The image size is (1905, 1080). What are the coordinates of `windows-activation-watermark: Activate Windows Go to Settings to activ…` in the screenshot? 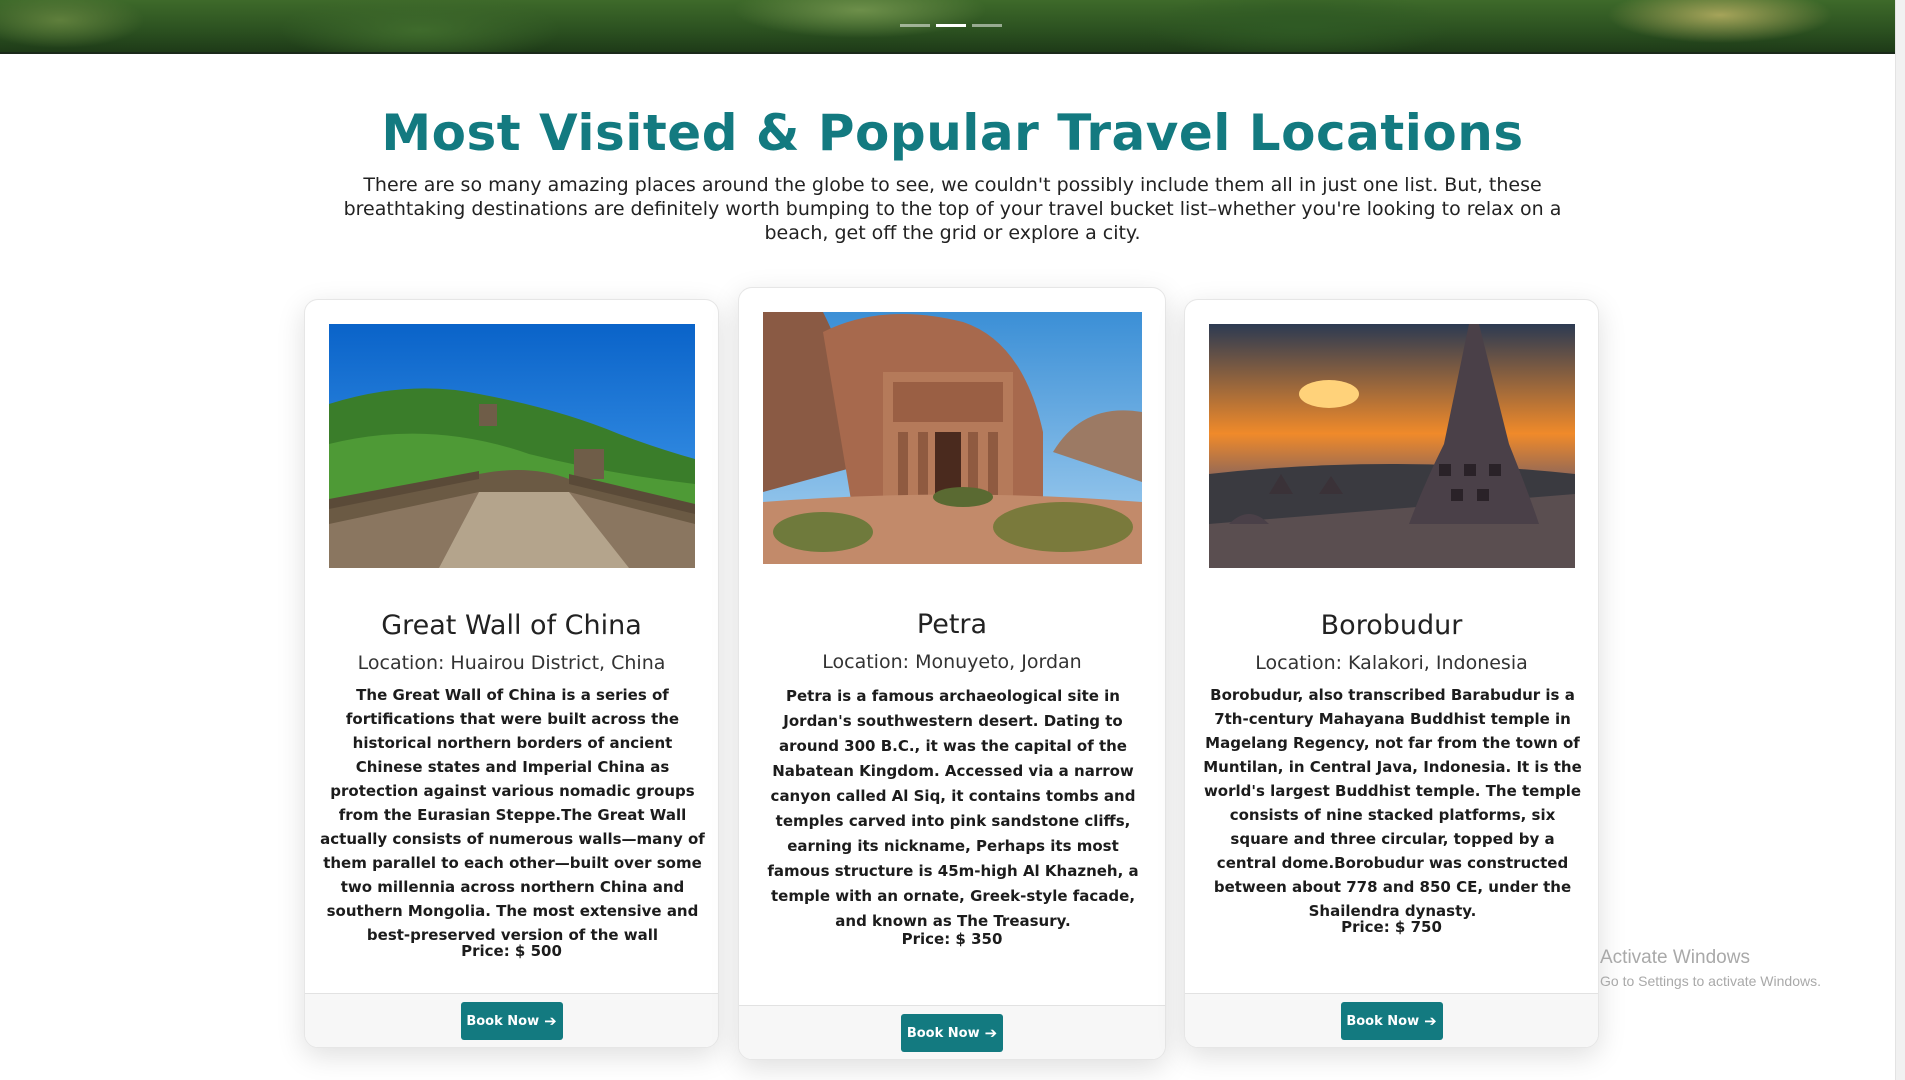 It's located at (1710, 968).